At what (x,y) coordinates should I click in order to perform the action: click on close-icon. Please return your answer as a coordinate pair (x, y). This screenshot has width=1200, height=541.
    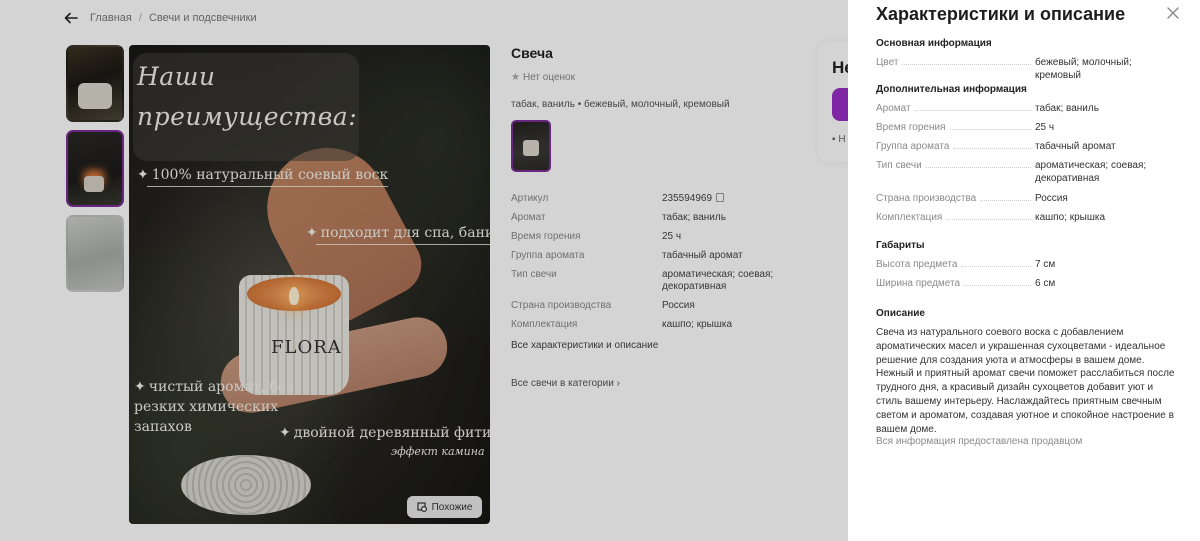
    Looking at the image, I should click on (1173, 13).